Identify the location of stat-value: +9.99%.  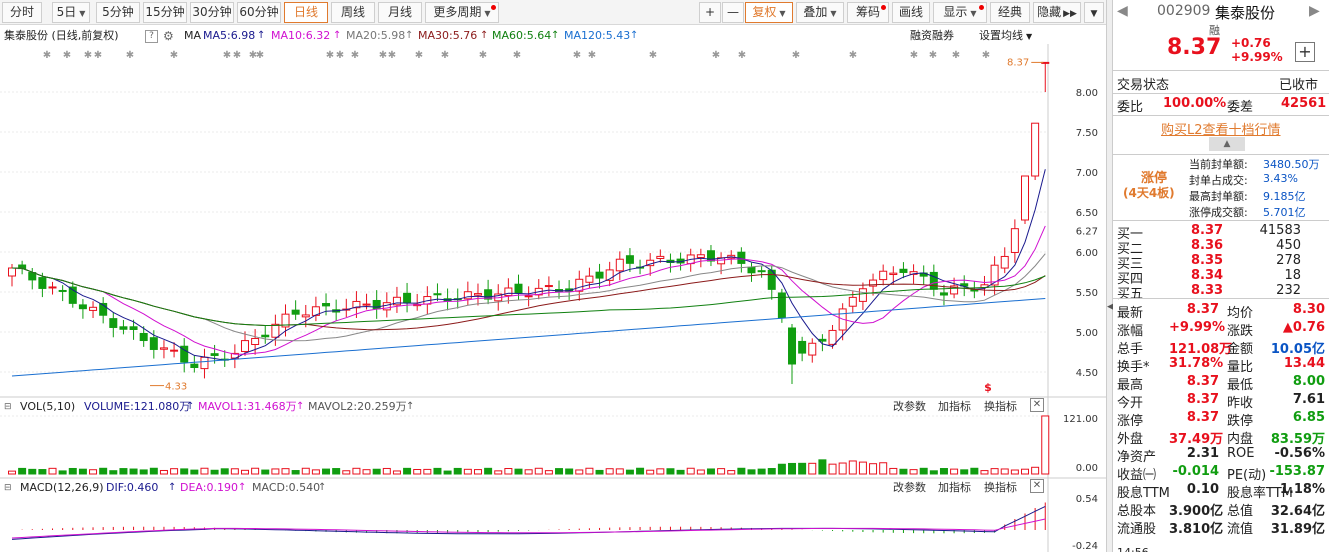
(1197, 327).